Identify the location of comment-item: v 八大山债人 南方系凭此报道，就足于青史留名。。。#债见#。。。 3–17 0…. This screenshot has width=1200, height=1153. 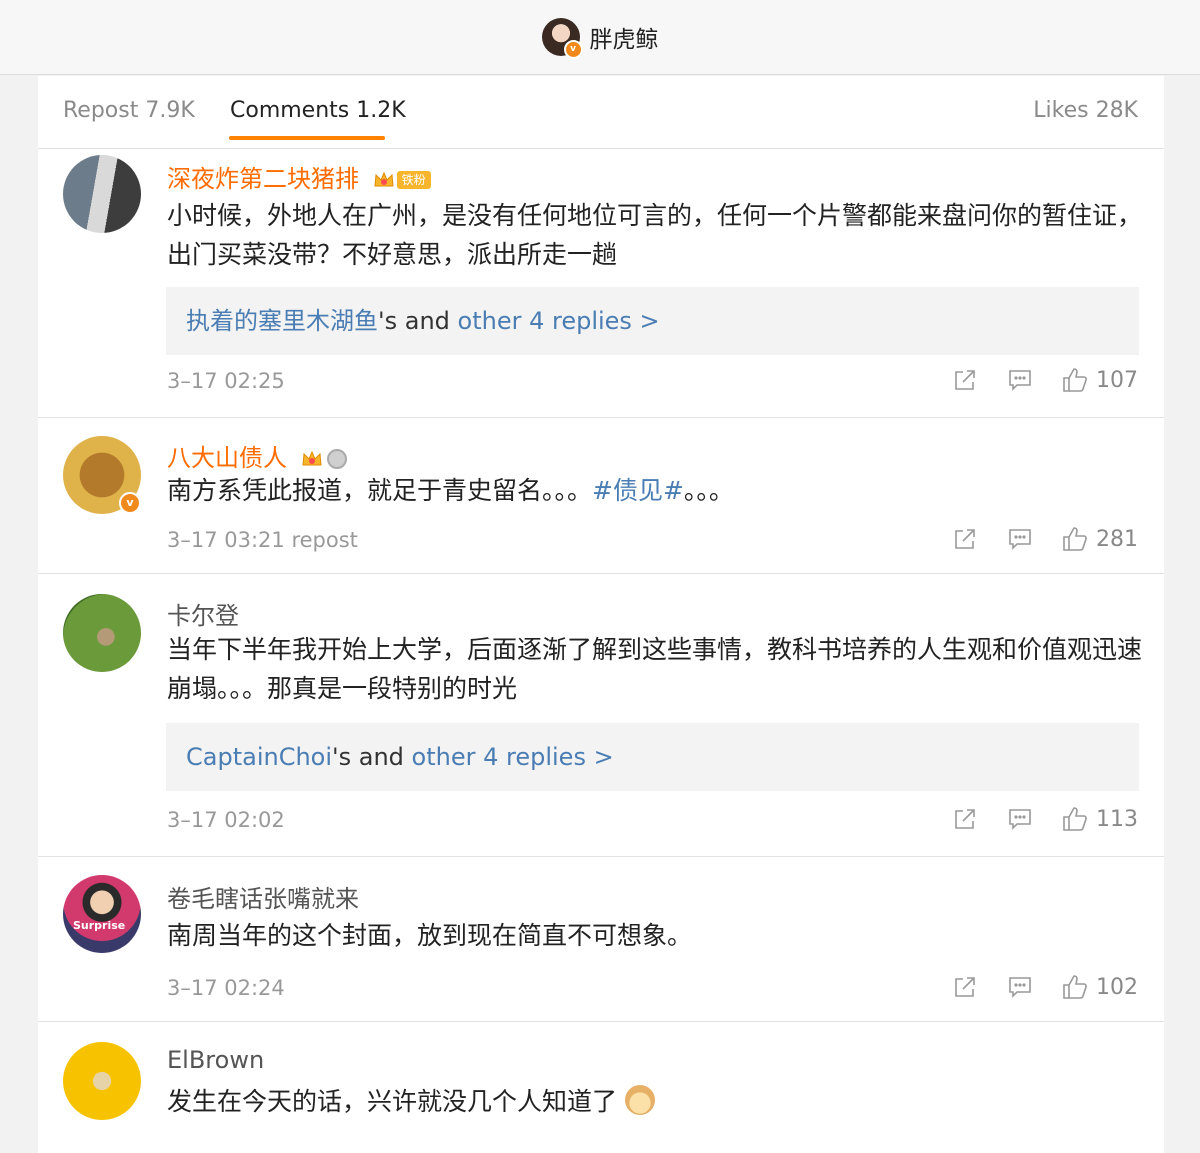
(601, 496).